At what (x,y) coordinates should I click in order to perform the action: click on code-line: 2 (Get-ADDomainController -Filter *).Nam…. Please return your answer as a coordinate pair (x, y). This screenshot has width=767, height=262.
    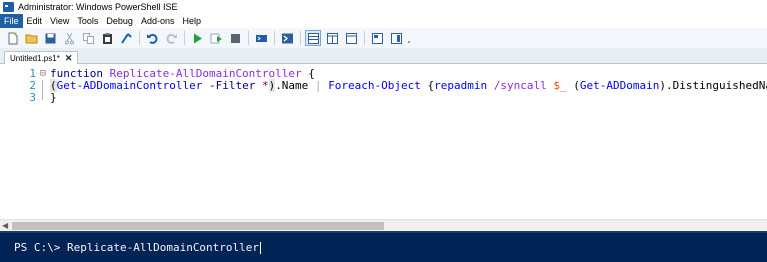
    Looking at the image, I should click on (383, 85).